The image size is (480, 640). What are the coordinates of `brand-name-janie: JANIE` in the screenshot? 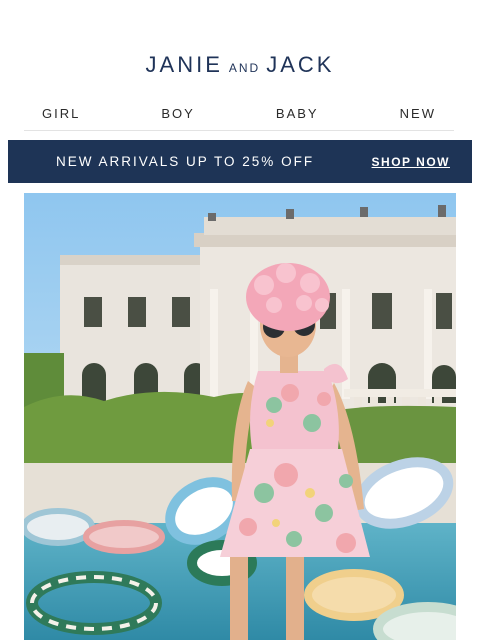 It's located at (184, 64).